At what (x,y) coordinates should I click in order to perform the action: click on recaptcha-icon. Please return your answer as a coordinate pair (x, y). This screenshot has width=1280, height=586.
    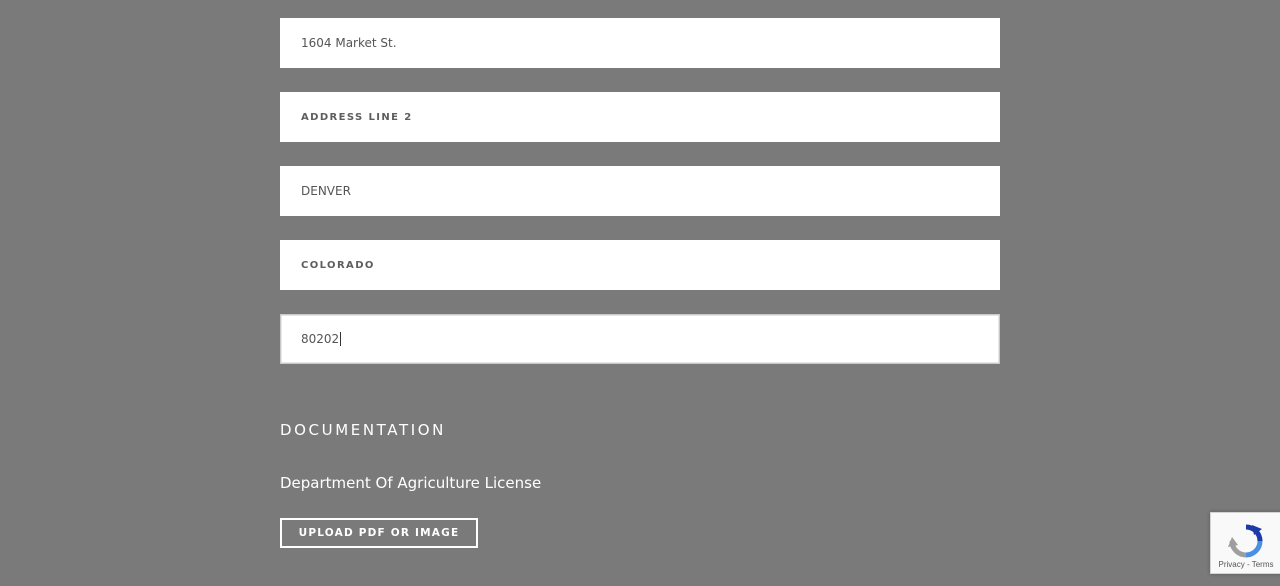
    Looking at the image, I should click on (1245, 541).